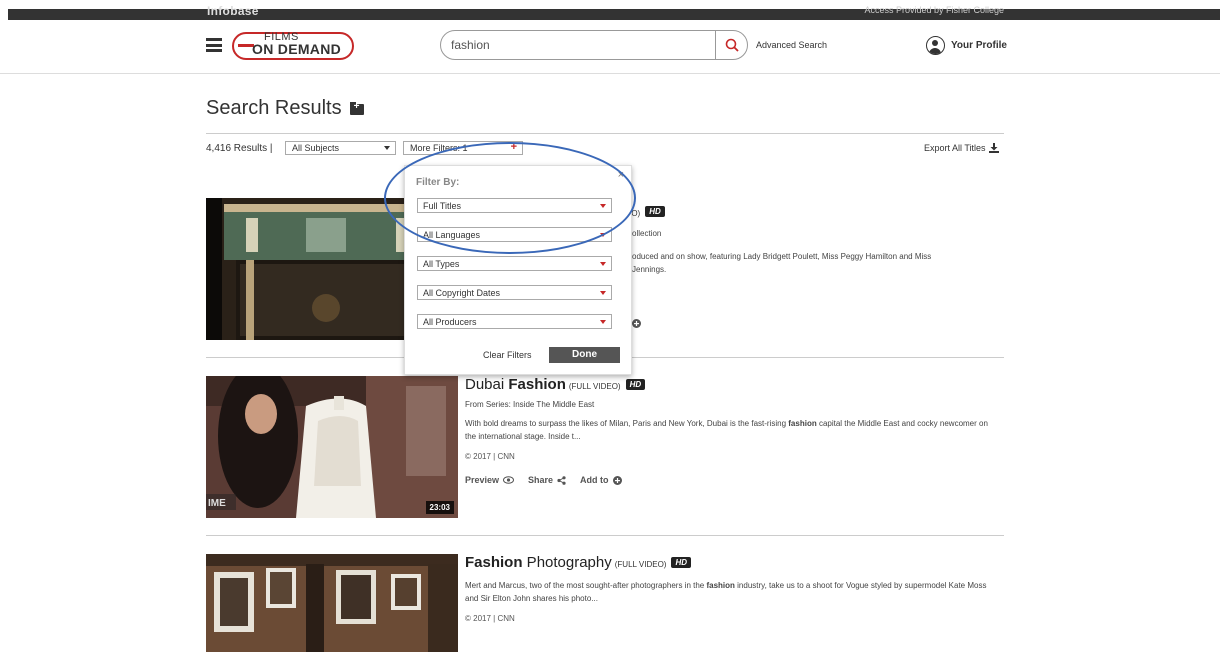 This screenshot has width=1220, height=652. What do you see at coordinates (979, 45) in the screenshot?
I see `profile-label: Your Profile` at bounding box center [979, 45].